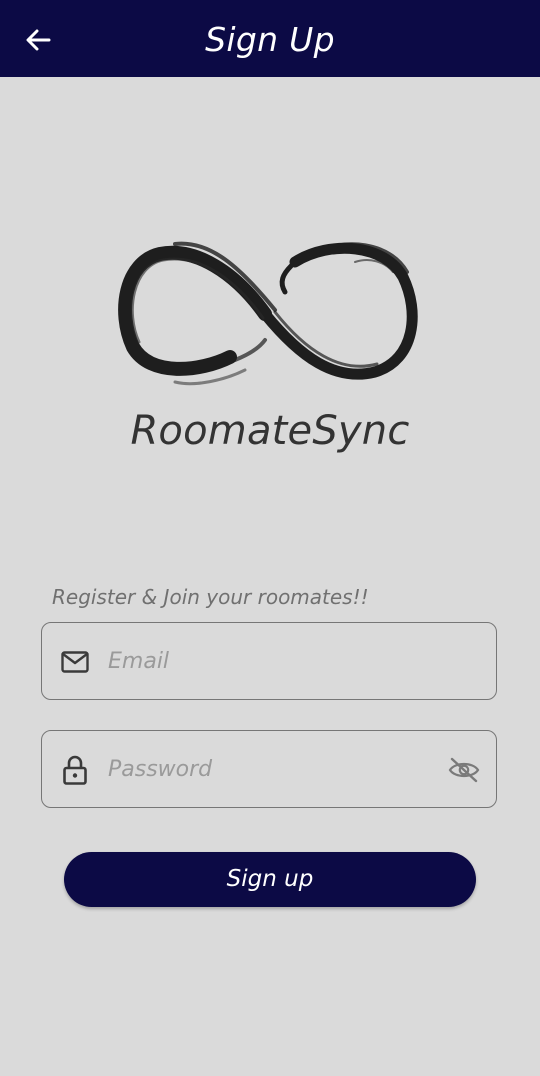 This screenshot has width=540, height=1076. I want to click on email-input, so click(273, 661).